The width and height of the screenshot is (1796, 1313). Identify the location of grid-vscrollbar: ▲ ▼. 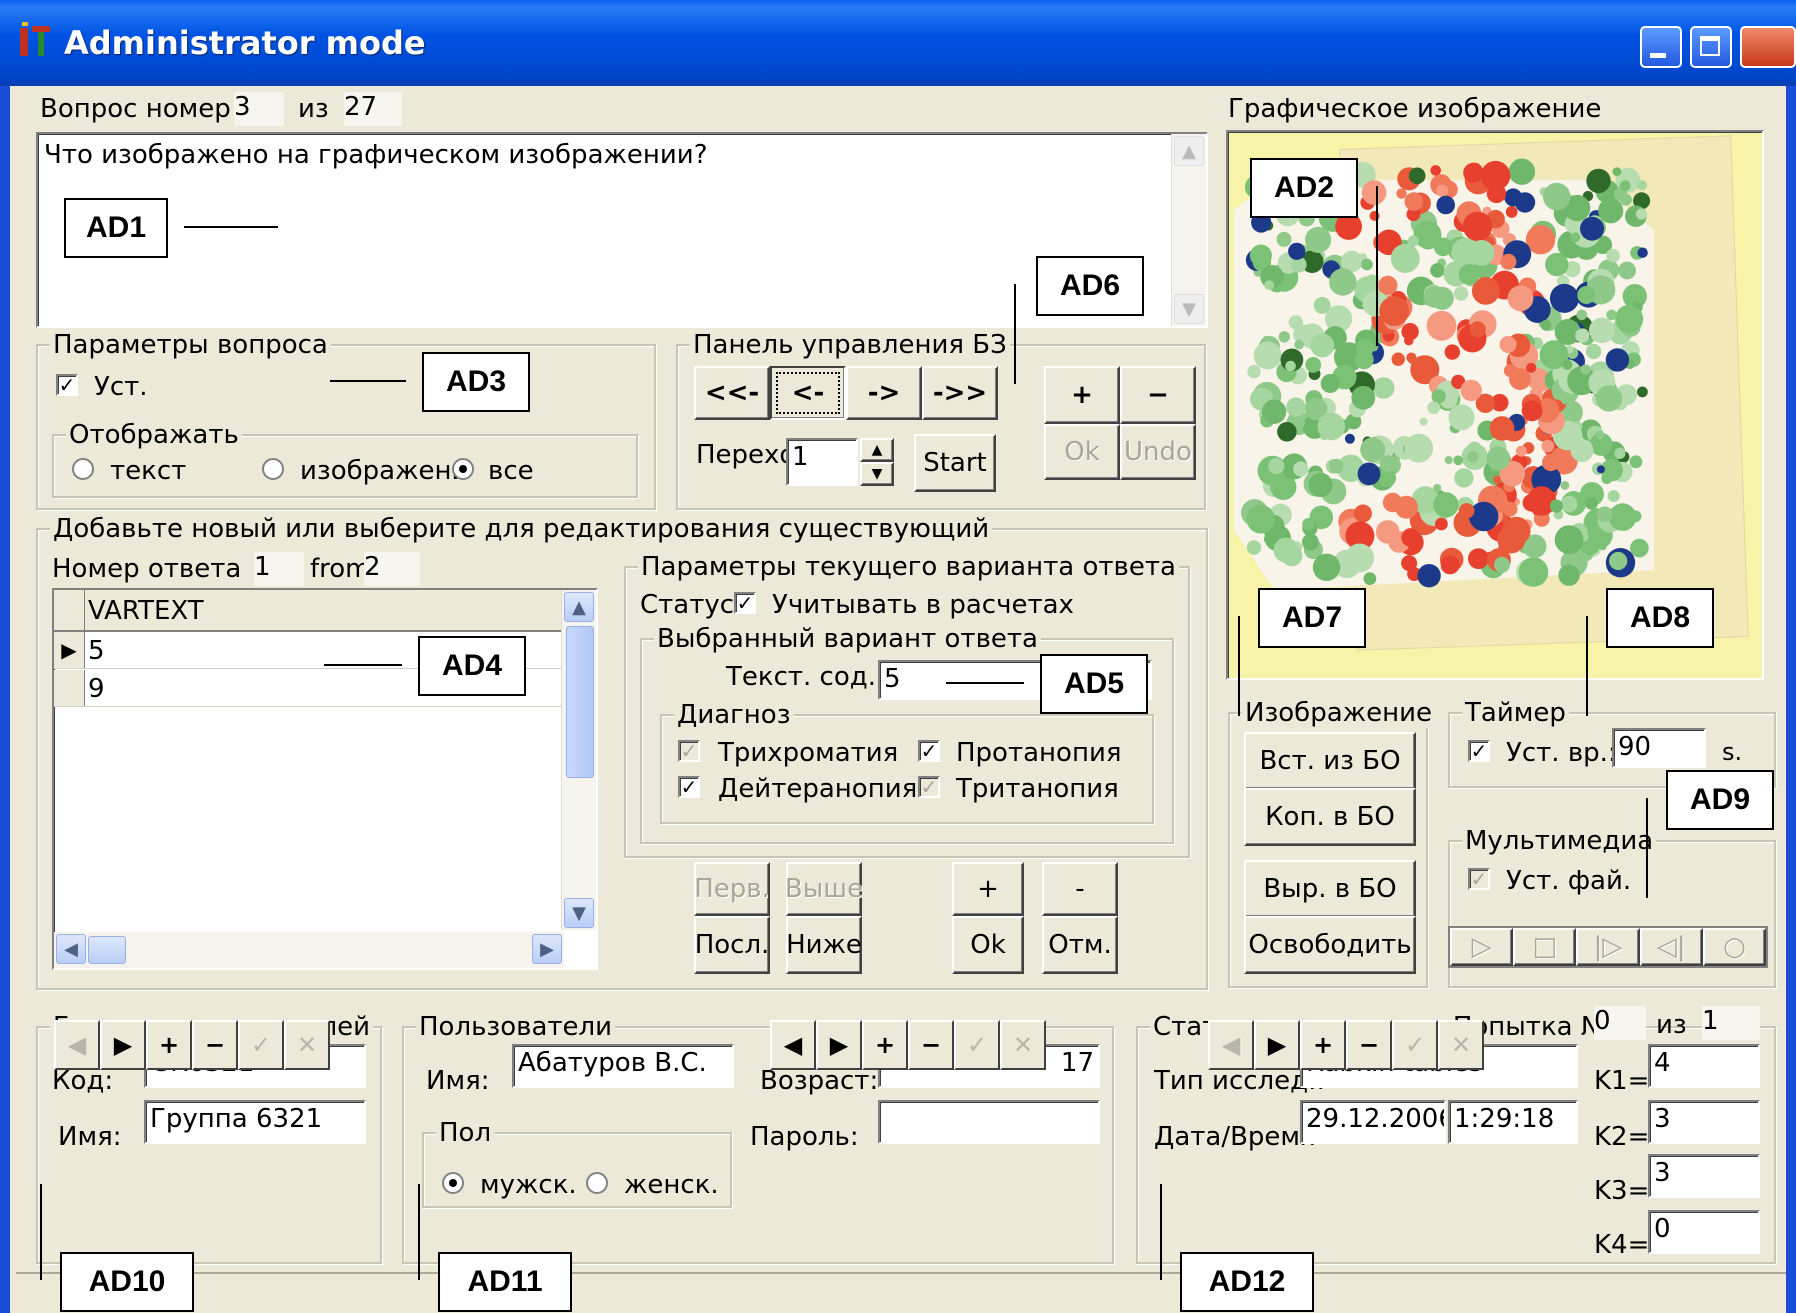
(578, 760).